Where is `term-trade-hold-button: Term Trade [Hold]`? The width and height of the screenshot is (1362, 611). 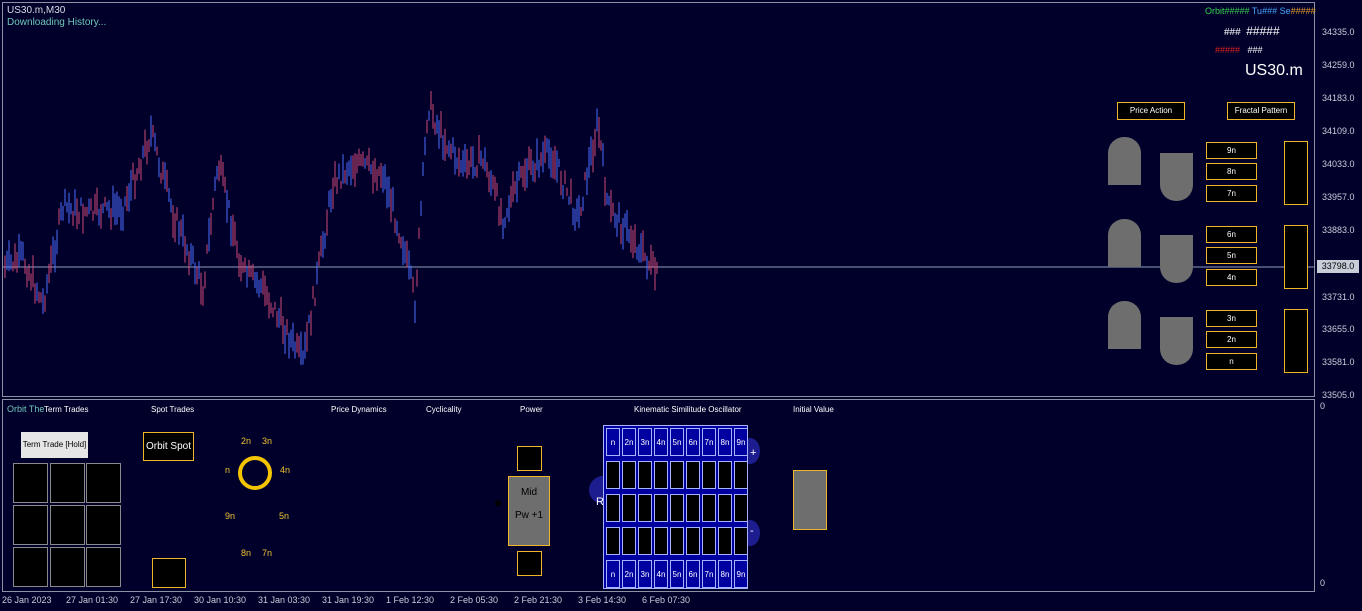 term-trade-hold-button: Term Trade [Hold] is located at coordinates (54, 445).